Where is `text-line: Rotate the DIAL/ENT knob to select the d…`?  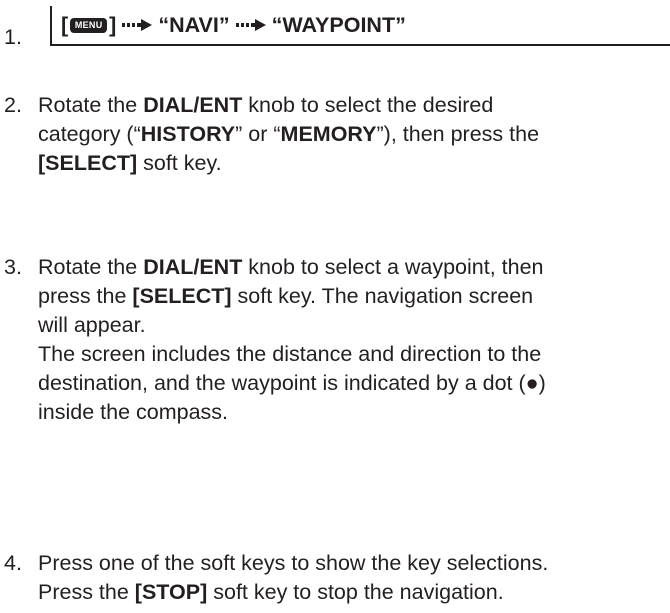
text-line: Rotate the DIAL/ENT knob to select the d… is located at coordinates (266, 105).